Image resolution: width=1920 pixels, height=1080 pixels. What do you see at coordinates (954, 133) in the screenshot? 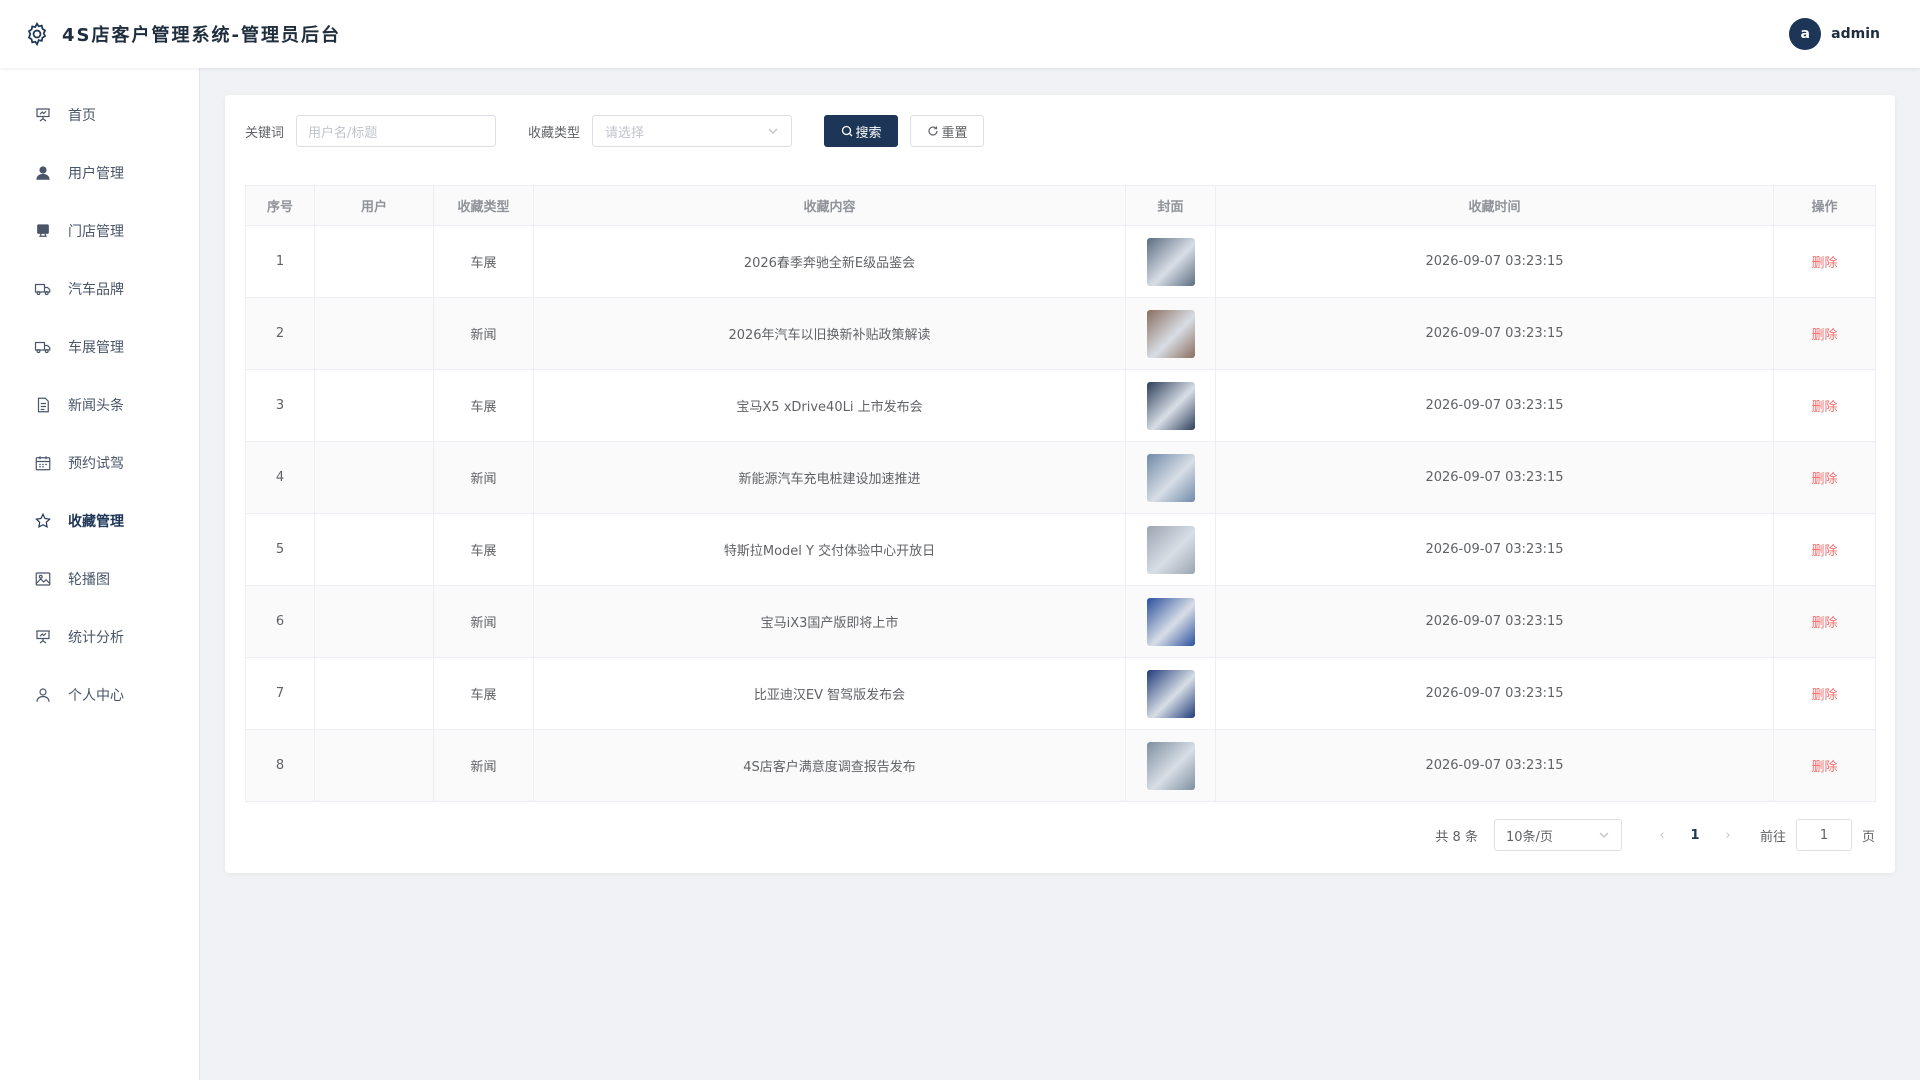
I see `reset-label: 重置` at bounding box center [954, 133].